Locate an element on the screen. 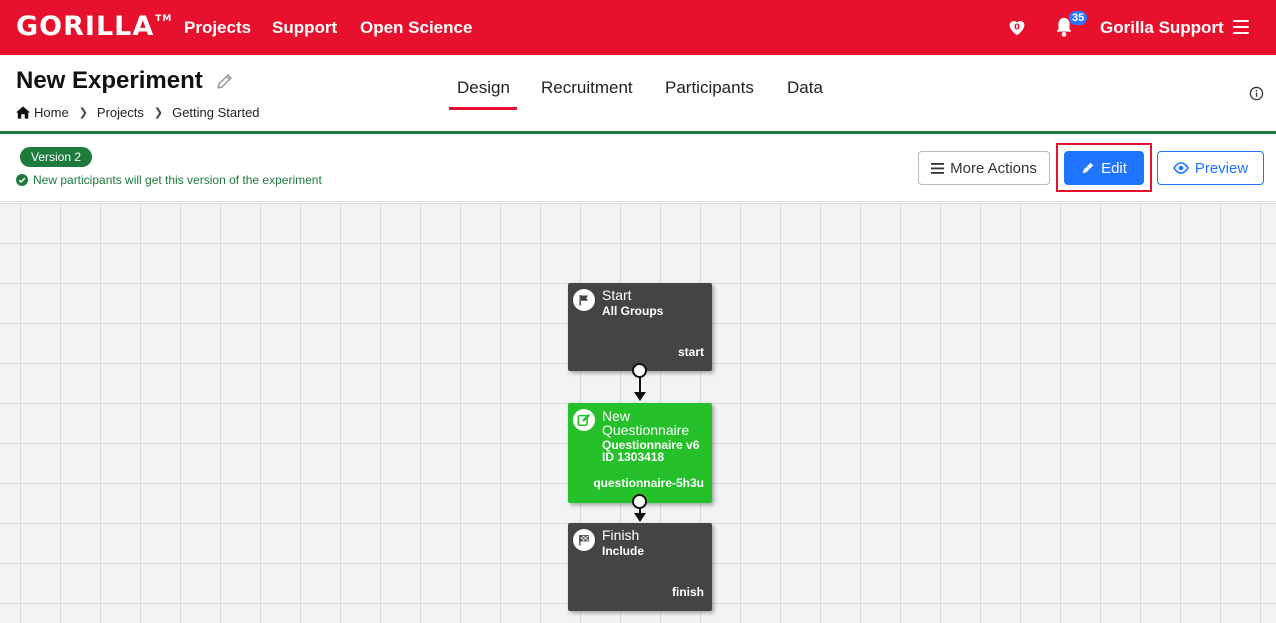 The width and height of the screenshot is (1276, 623). more-actions-label: More Actions is located at coordinates (993, 168).